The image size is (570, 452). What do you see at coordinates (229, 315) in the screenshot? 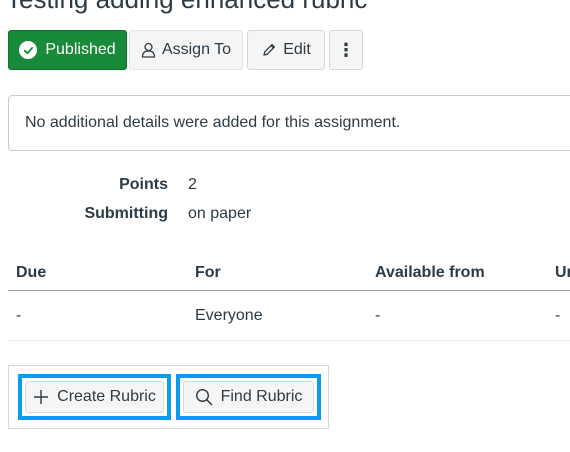
I see `for-value: Everyone` at bounding box center [229, 315].